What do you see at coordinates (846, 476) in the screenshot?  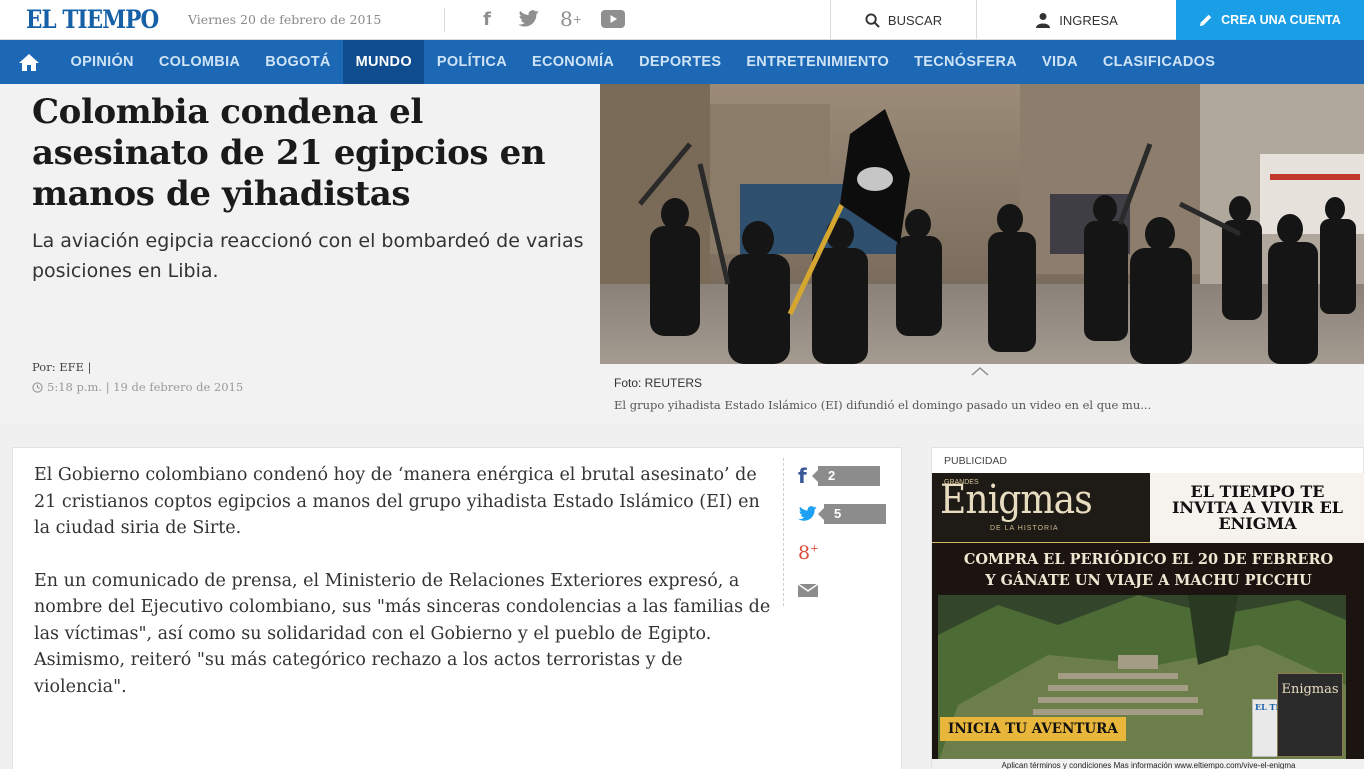 I see `facebook-share-count: 2` at bounding box center [846, 476].